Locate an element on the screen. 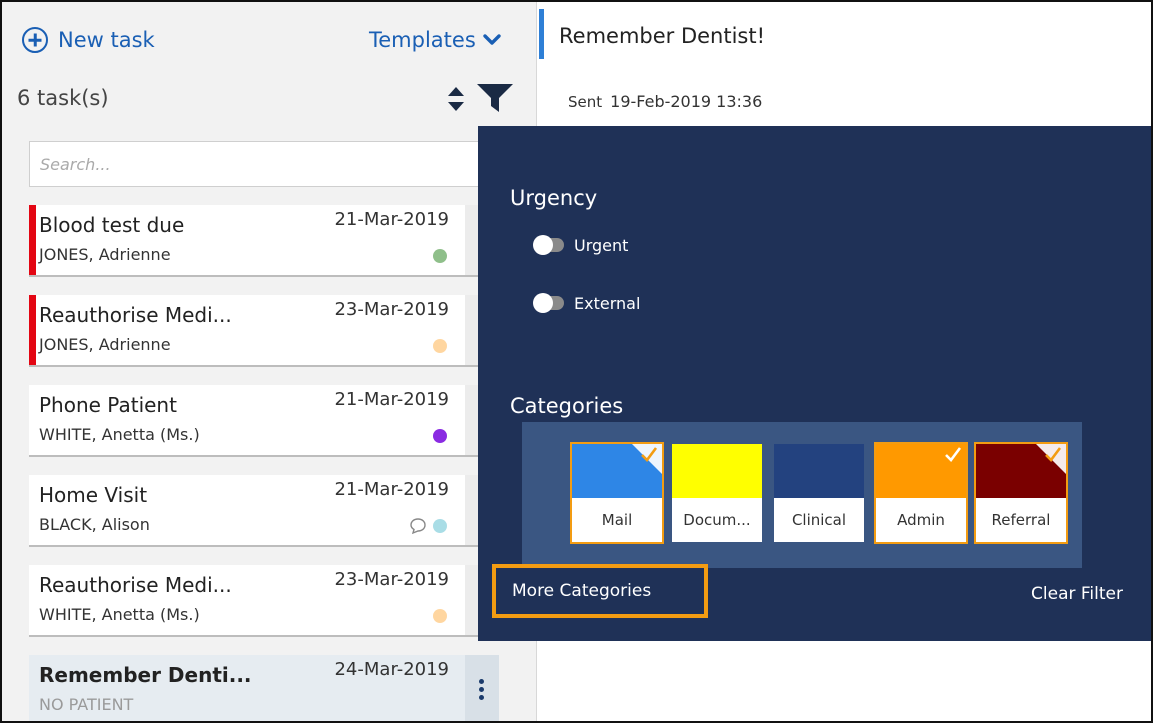  sort-icon is located at coordinates (456, 99).